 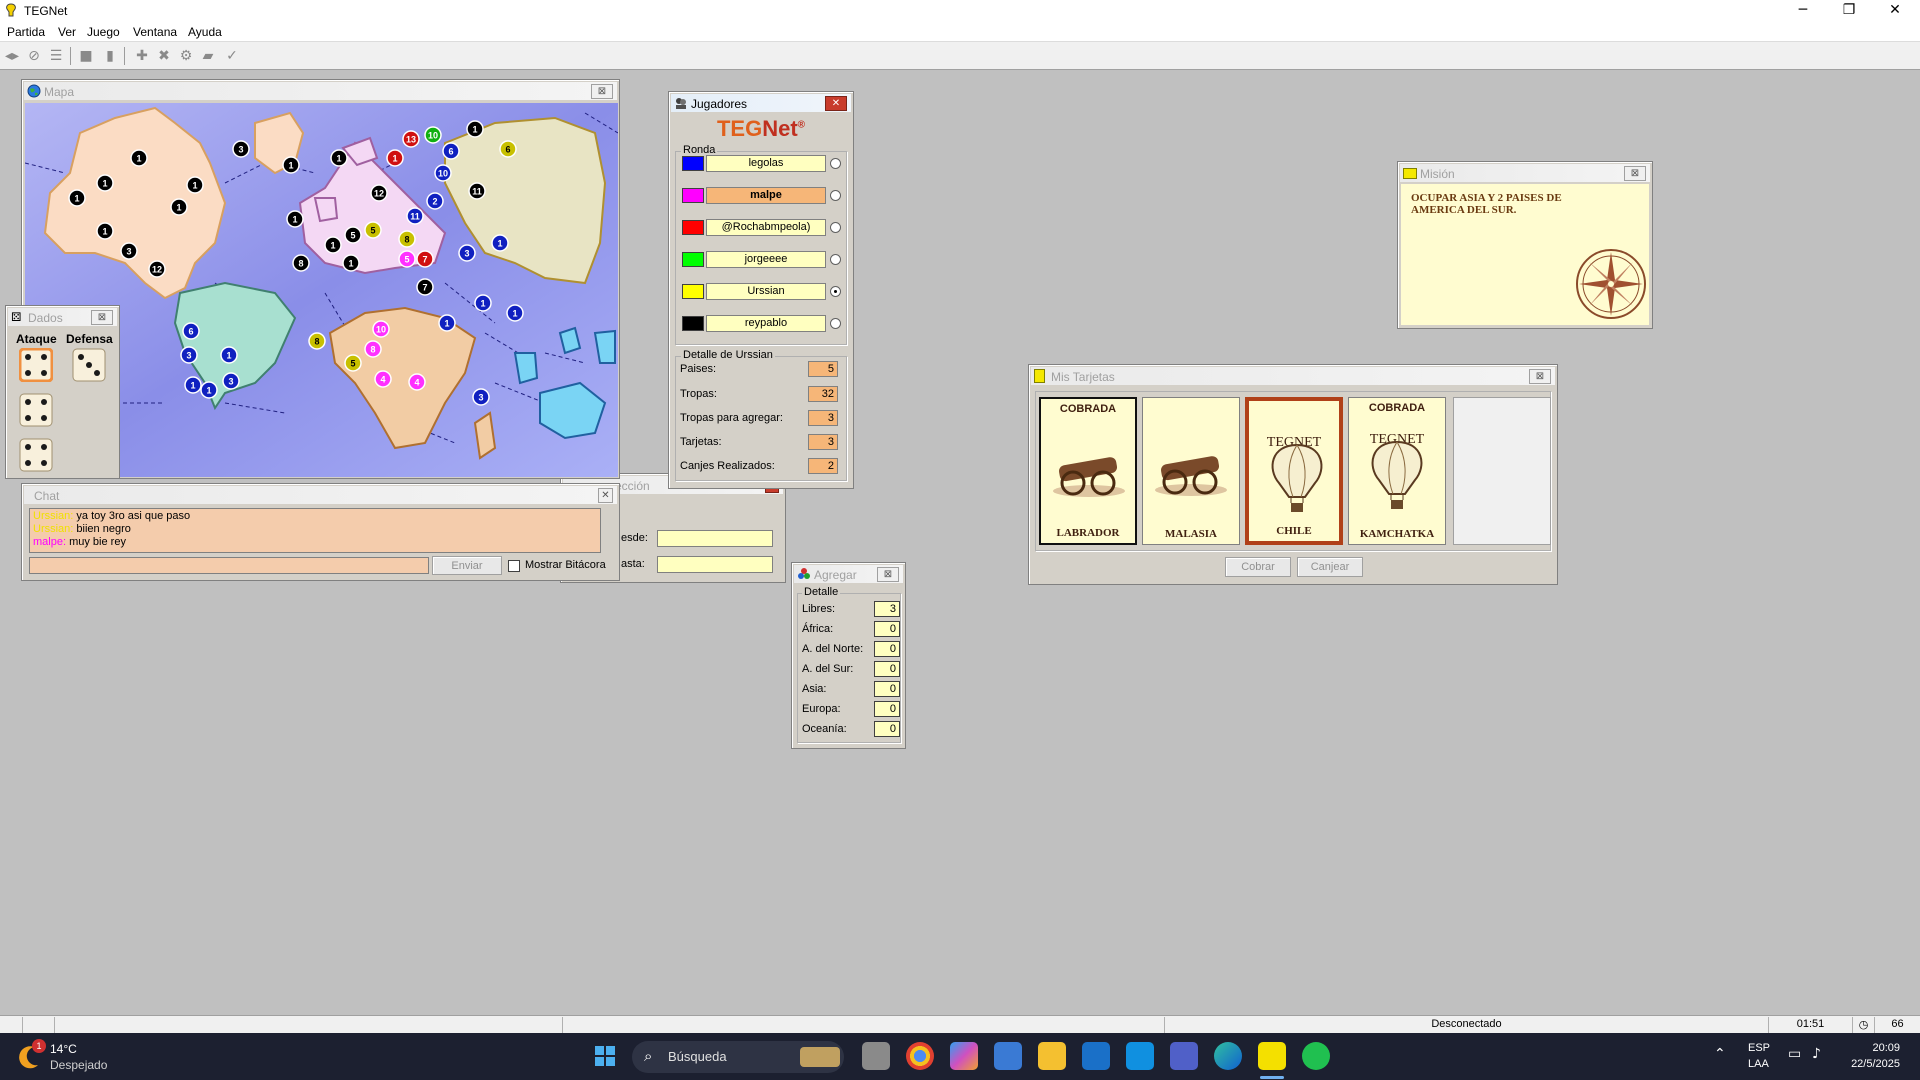 I want to click on outlook-icon, so click(x=1096, y=1056).